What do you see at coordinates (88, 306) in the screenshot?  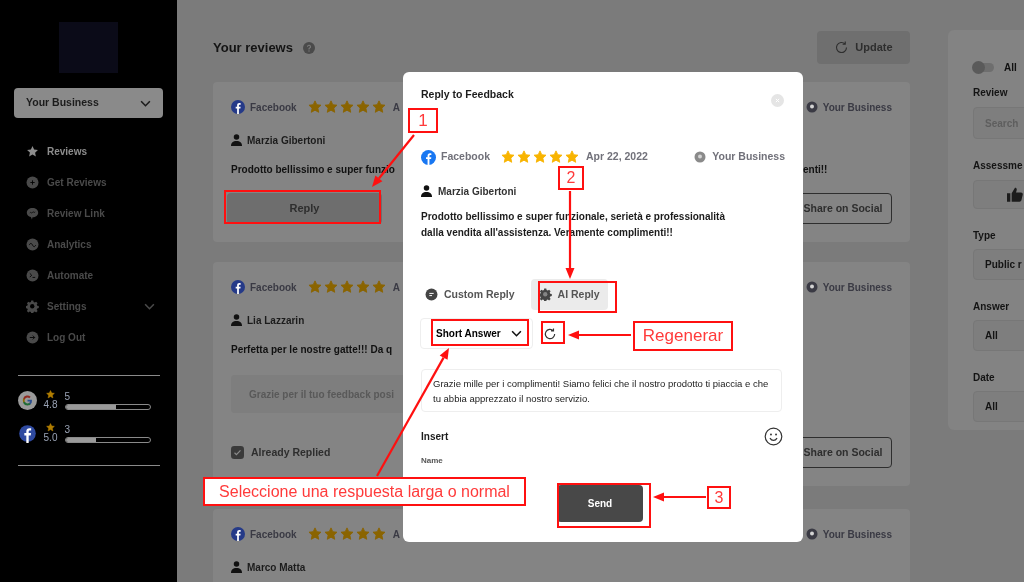 I see `nav-item: Settings` at bounding box center [88, 306].